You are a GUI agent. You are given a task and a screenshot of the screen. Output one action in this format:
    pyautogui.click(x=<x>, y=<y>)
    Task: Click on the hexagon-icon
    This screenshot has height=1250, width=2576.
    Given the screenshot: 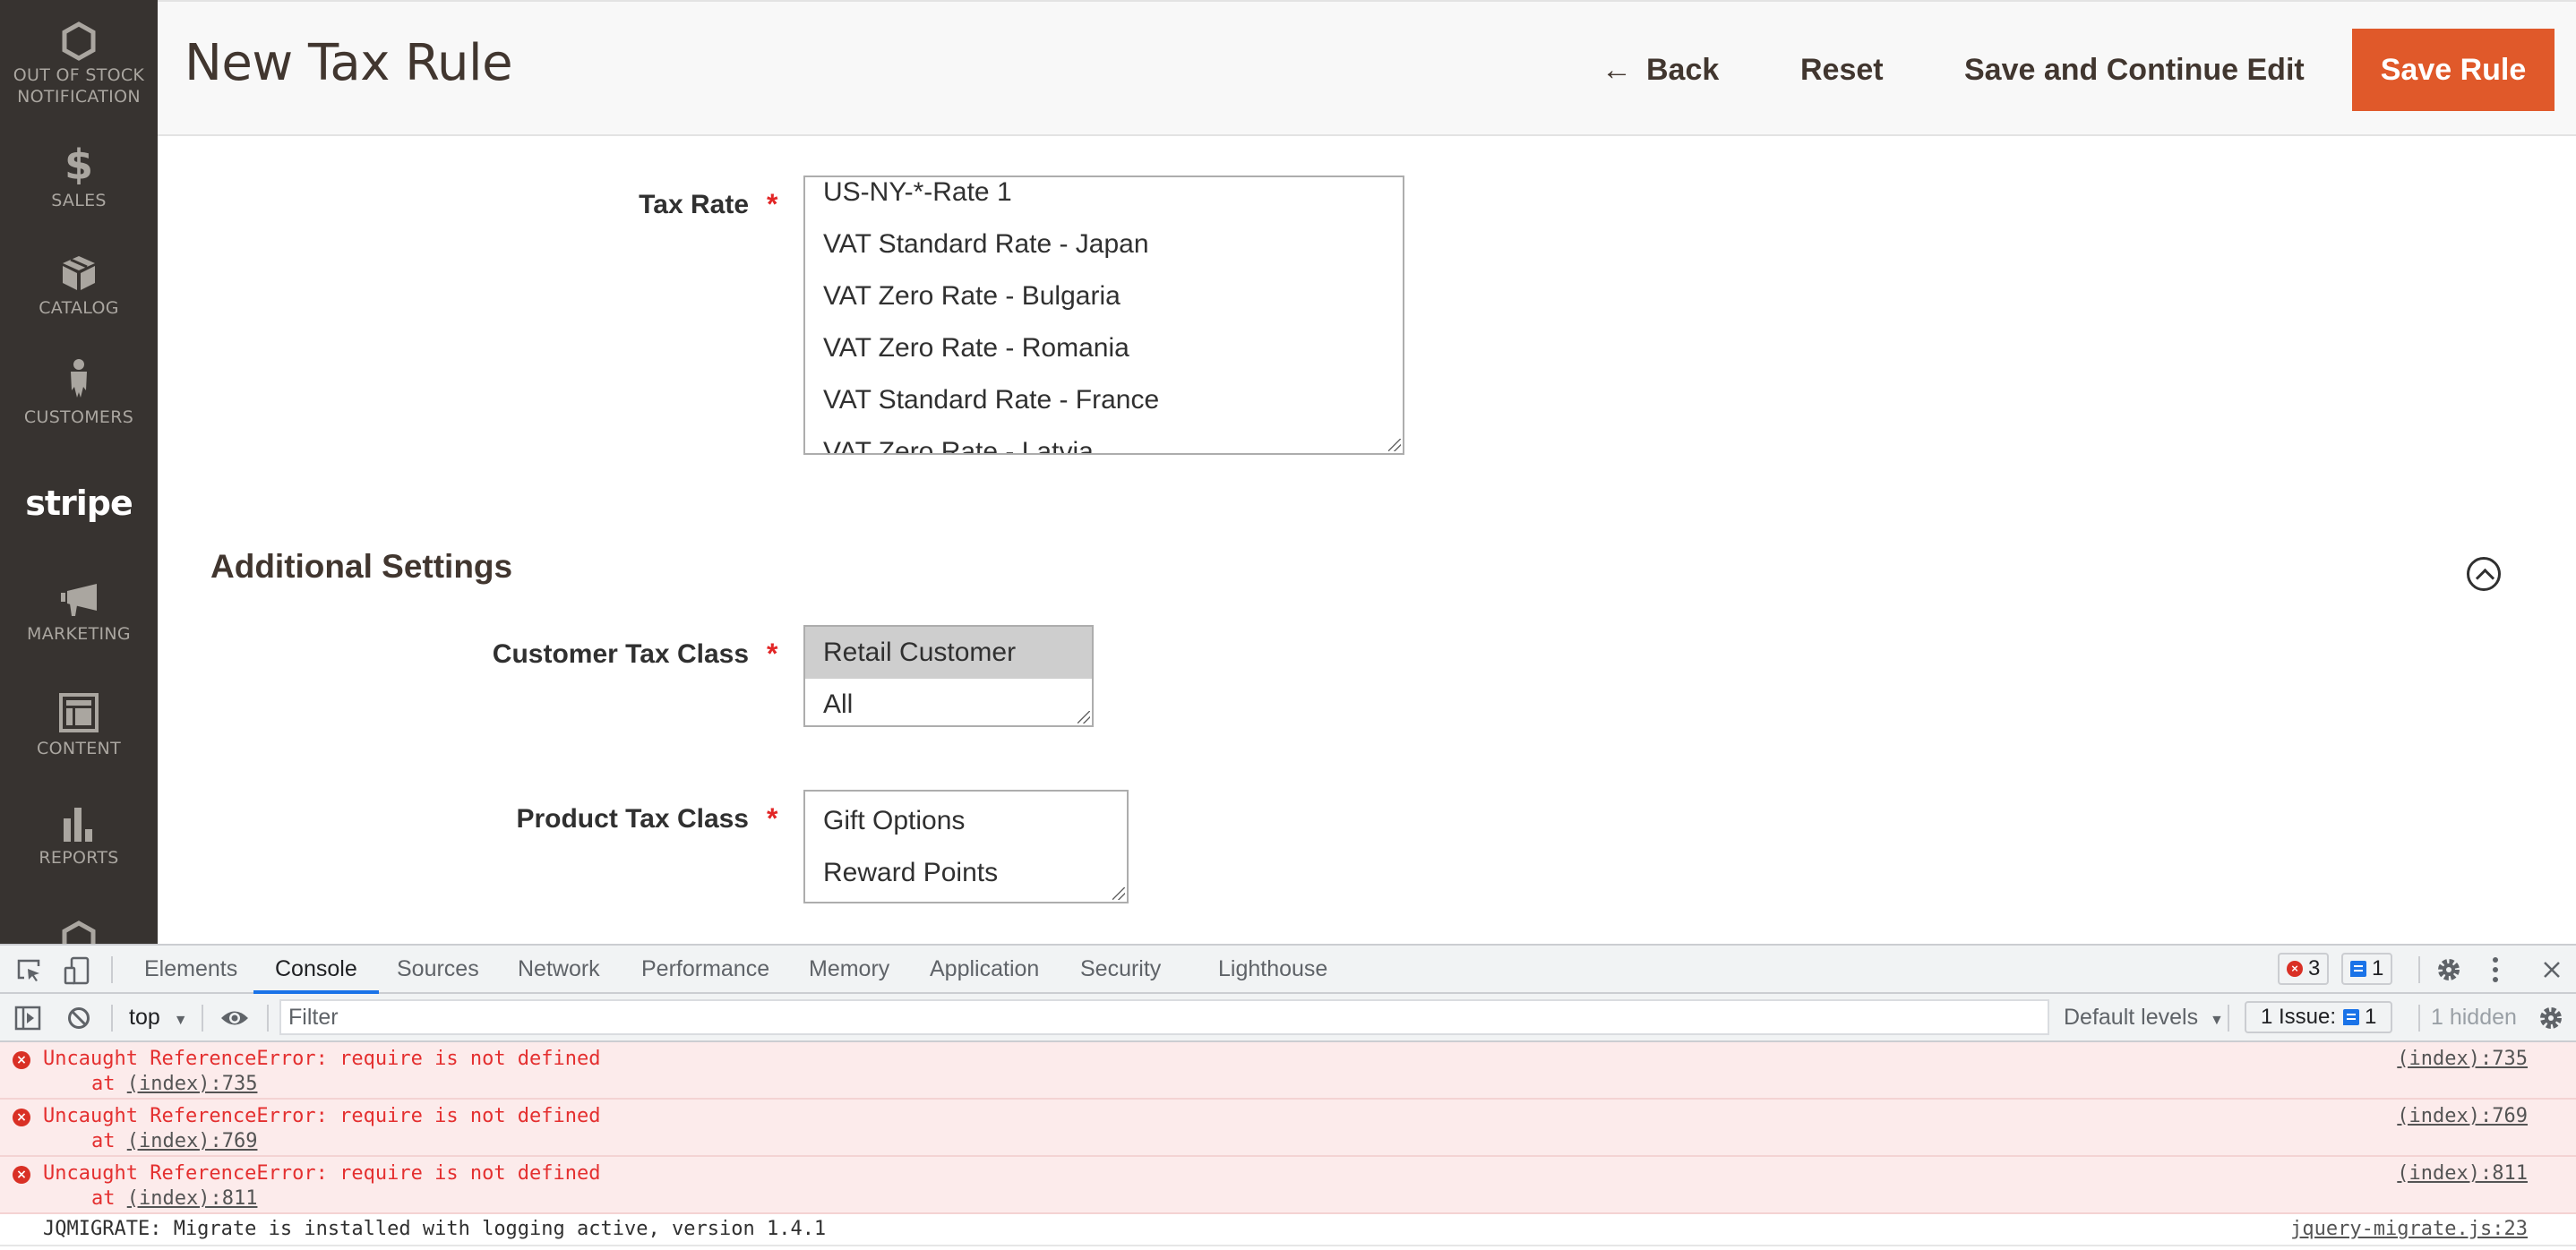 What is the action you would take?
    pyautogui.click(x=79, y=932)
    